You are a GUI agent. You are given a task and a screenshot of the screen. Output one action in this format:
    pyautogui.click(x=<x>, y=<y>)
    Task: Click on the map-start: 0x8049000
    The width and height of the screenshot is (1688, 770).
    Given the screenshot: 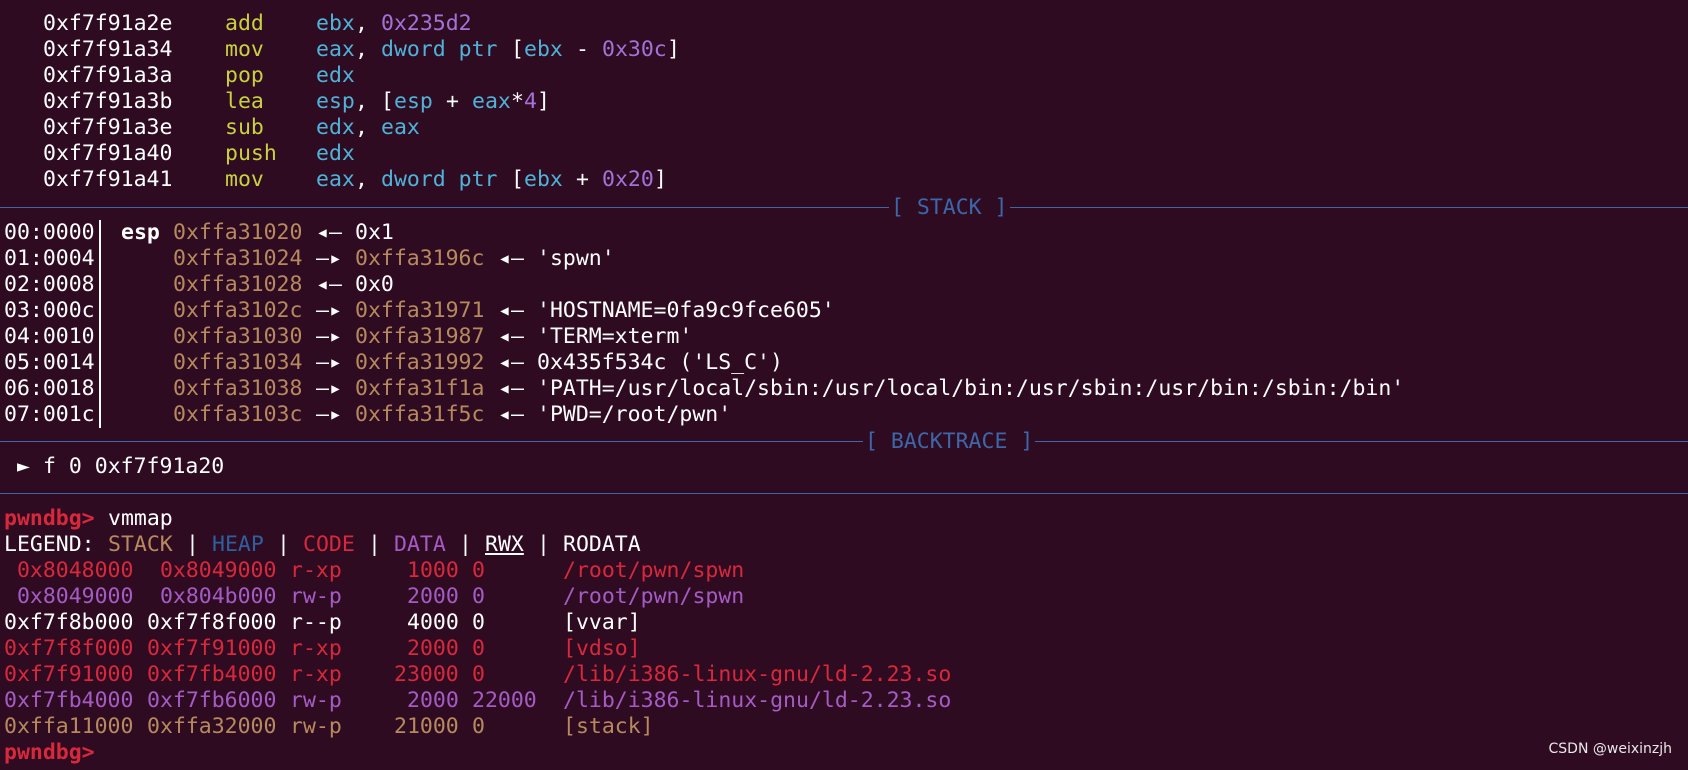 What is the action you would take?
    pyautogui.click(x=69, y=596)
    